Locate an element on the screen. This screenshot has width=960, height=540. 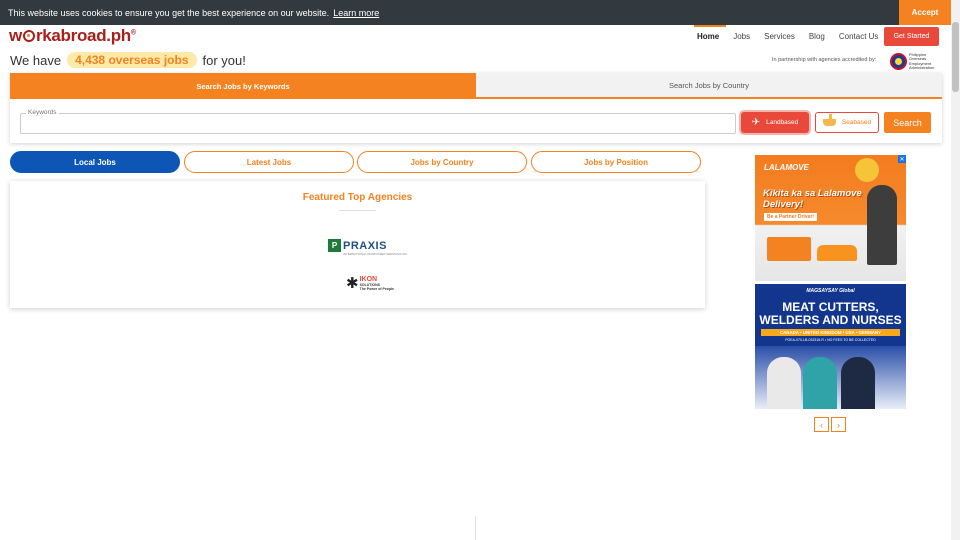
featured-title: Featured Top Agencies is located at coordinates (357, 197).